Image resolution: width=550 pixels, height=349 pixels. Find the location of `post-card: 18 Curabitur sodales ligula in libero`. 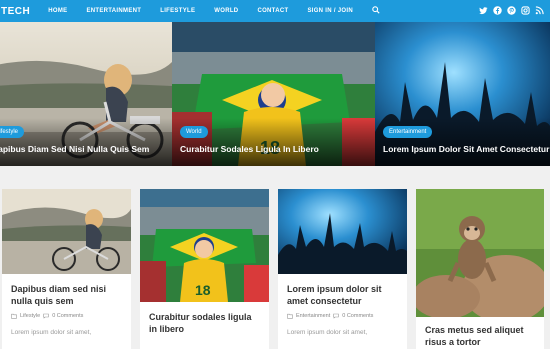

post-card: 18 Curabitur sodales ligula in libero is located at coordinates (204, 269).